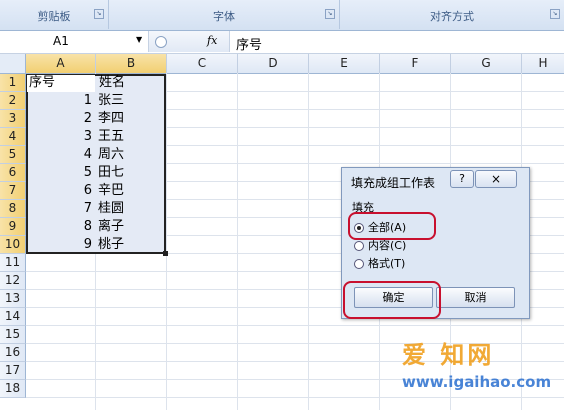 This screenshot has height=410, width=564. What do you see at coordinates (13, 173) in the screenshot?
I see `row-header: 6` at bounding box center [13, 173].